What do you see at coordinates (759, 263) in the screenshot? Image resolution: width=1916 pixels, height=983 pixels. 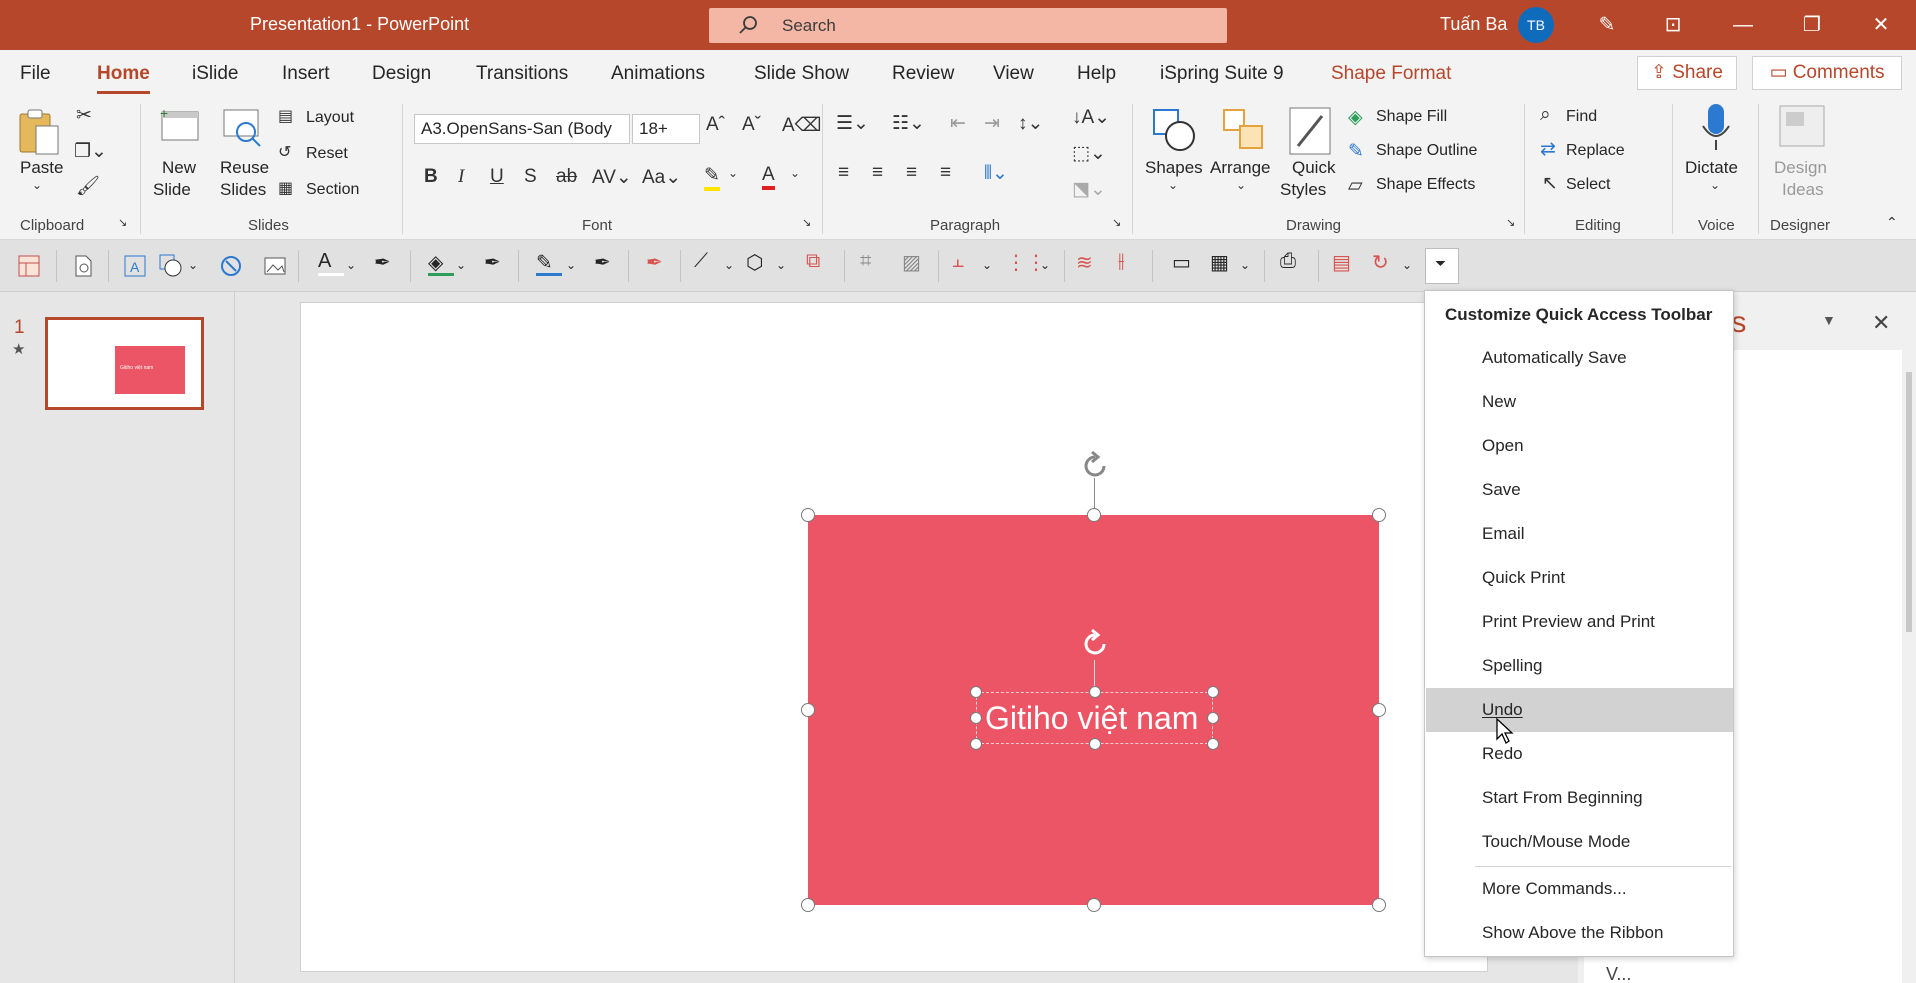 I see `change-shape-icon: ⬡` at bounding box center [759, 263].